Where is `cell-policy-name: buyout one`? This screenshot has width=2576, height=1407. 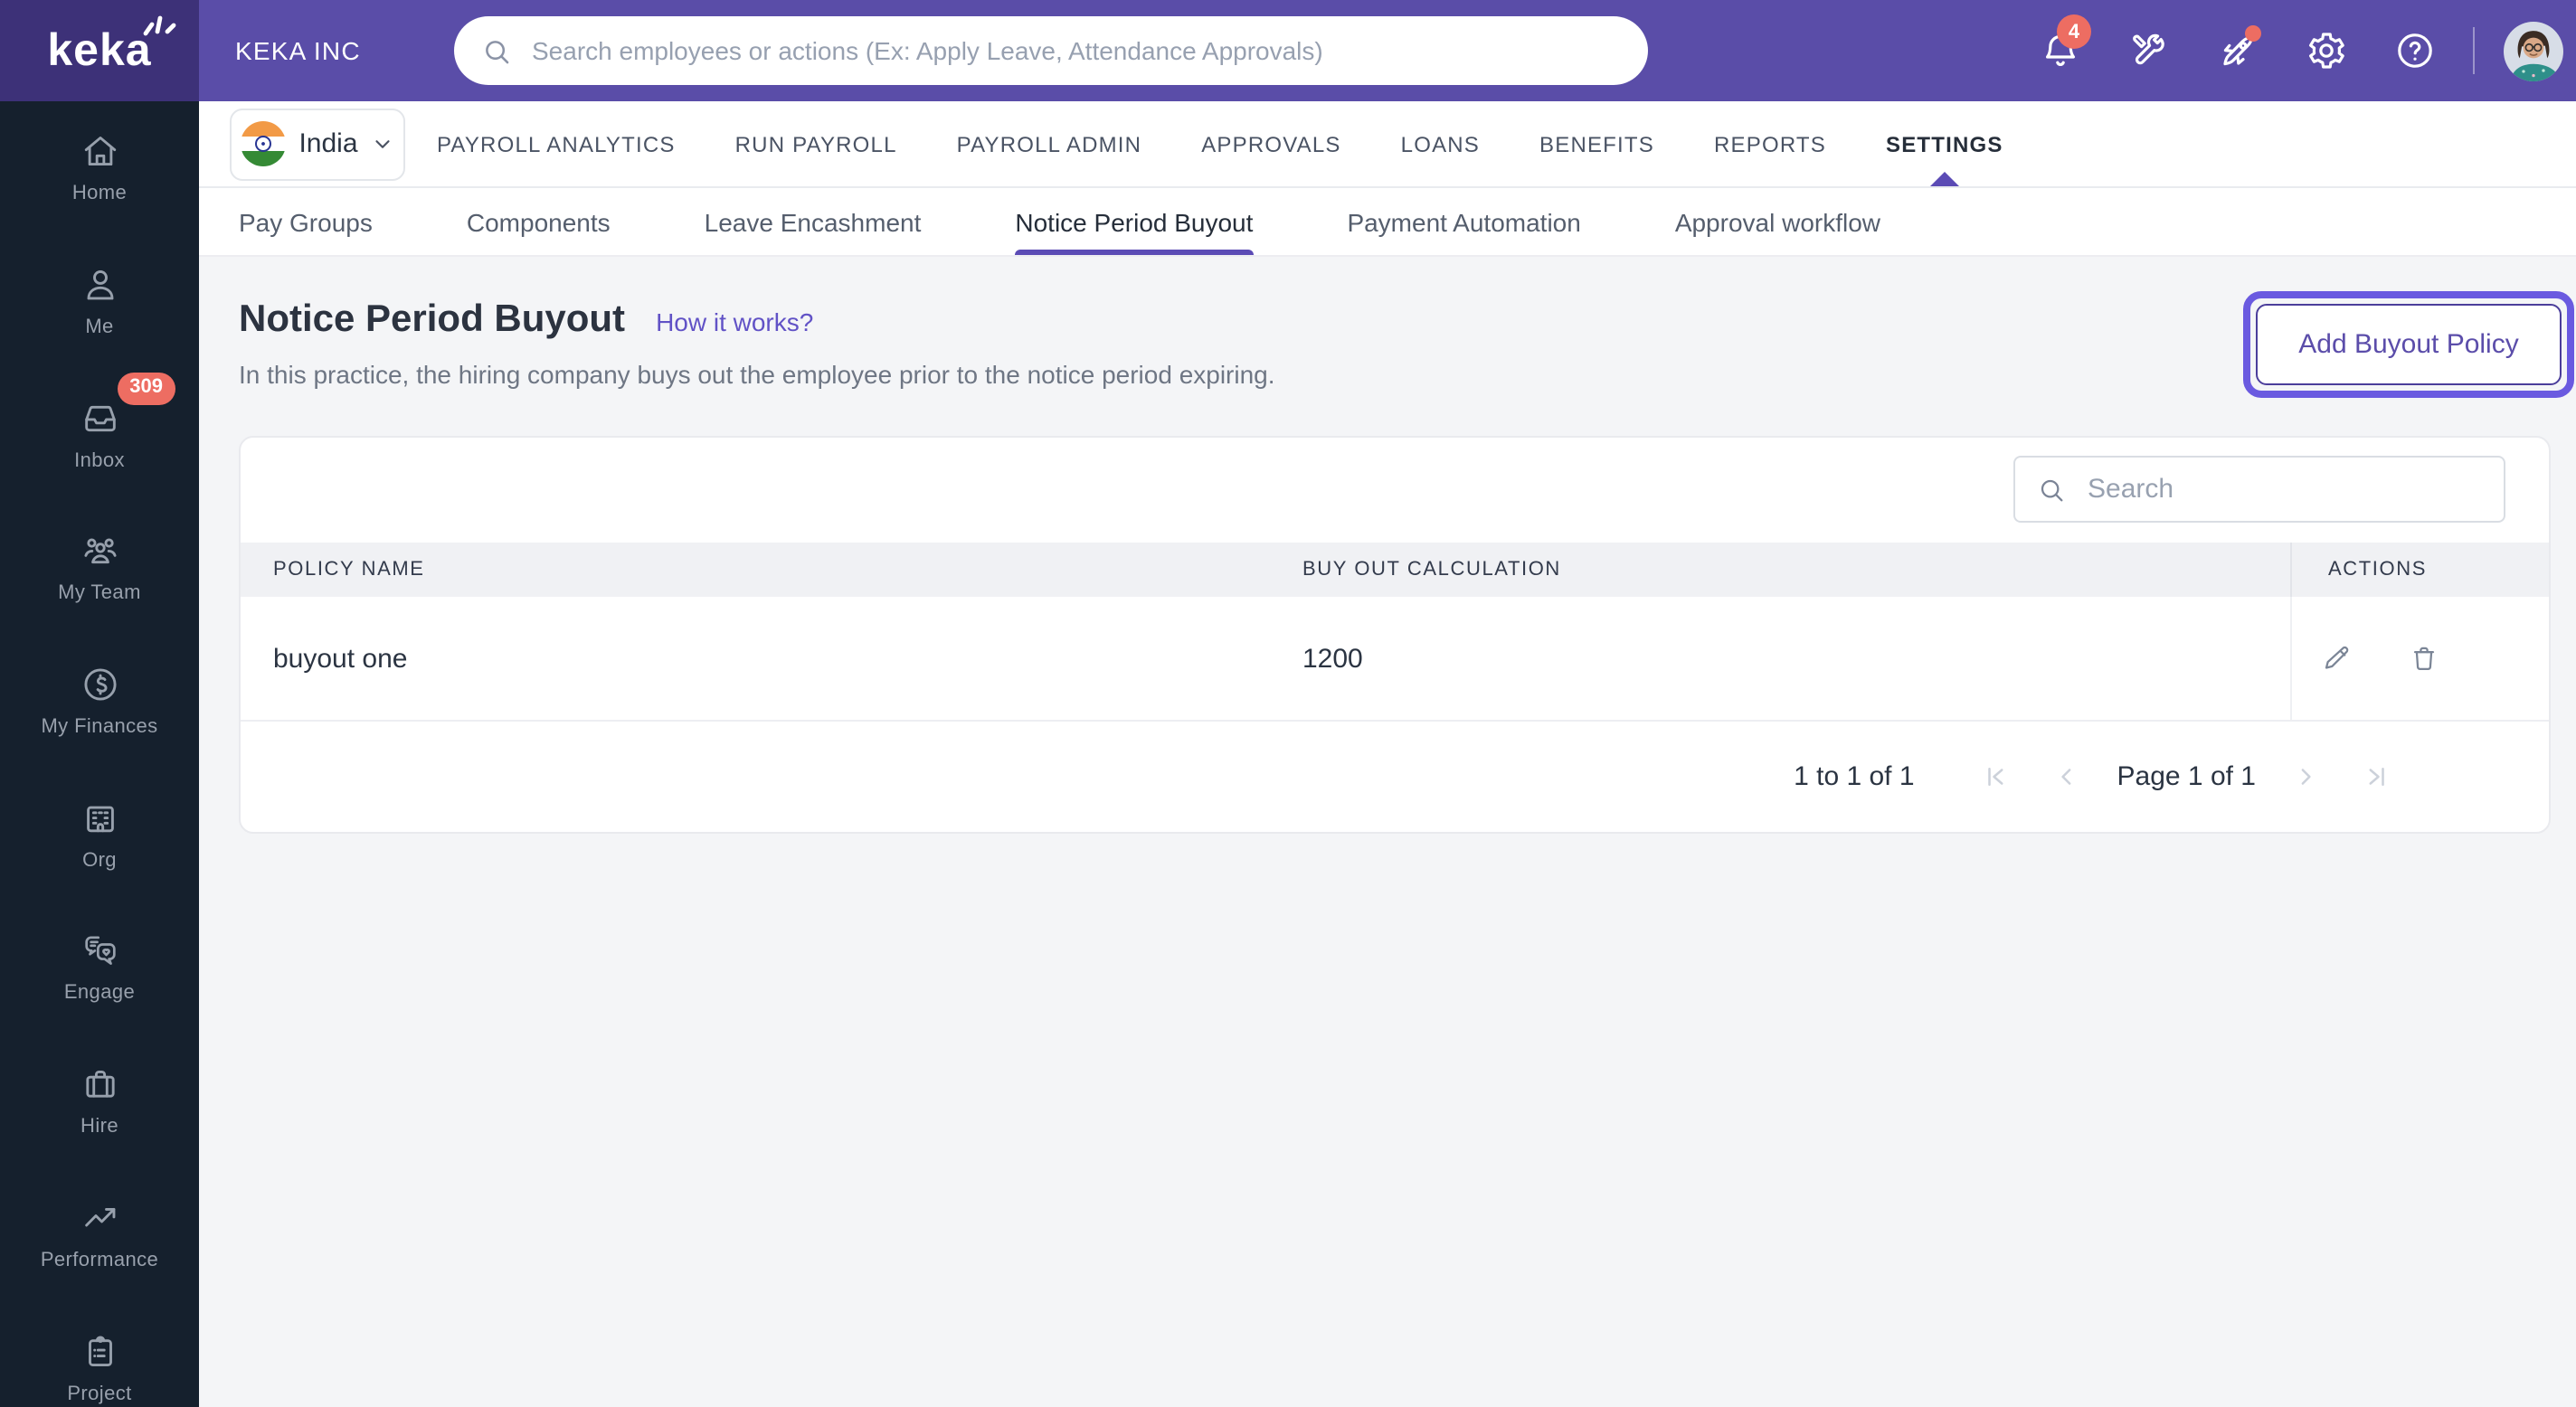 cell-policy-name: buyout one is located at coordinates (340, 658).